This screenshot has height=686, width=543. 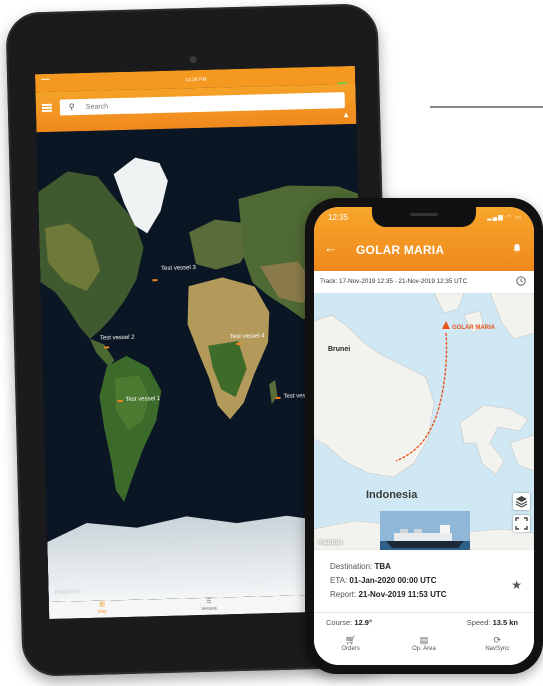 I want to click on decorative-line, so click(x=486, y=107).